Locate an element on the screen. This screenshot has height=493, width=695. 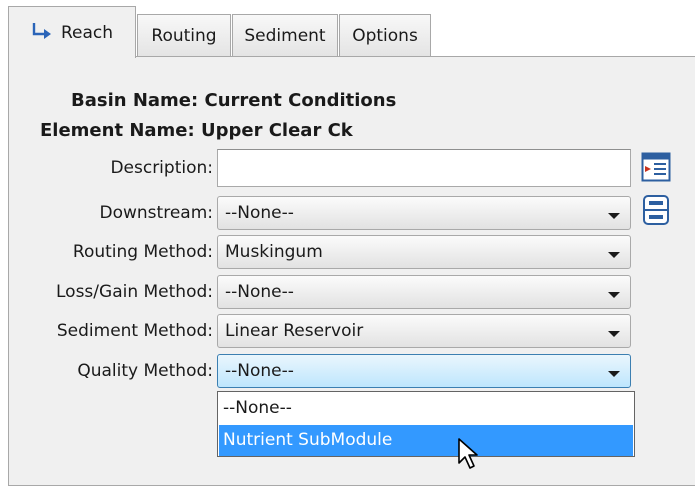
quality-method-select: --None-- is located at coordinates (424, 371).